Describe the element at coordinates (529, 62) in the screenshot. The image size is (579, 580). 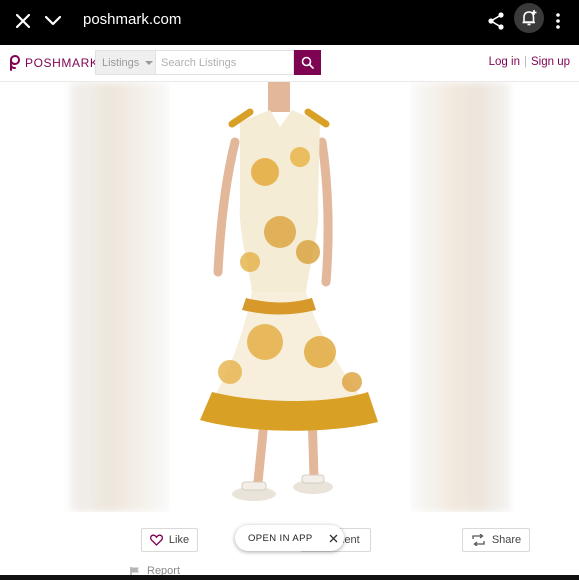
I see `auth-links: Log in | Sign up` at that location.